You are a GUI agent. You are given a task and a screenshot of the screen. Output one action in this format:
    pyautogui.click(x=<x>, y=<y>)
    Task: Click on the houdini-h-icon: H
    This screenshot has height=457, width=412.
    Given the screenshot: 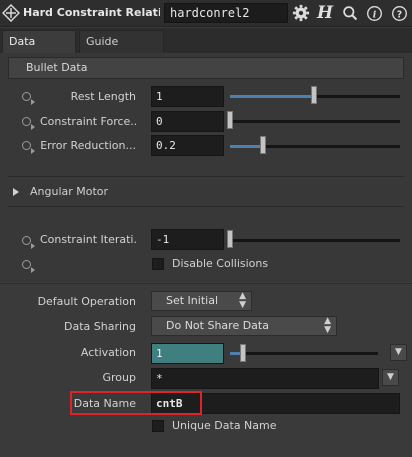 What is the action you would take?
    pyautogui.click(x=325, y=13)
    